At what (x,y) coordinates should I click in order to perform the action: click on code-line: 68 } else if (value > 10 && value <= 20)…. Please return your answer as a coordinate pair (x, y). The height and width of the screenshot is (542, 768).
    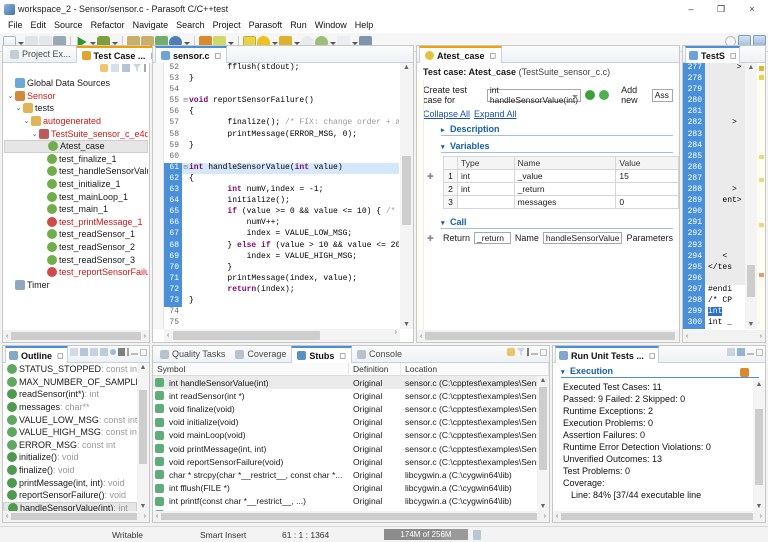
    Looking at the image, I should click on (281, 246).